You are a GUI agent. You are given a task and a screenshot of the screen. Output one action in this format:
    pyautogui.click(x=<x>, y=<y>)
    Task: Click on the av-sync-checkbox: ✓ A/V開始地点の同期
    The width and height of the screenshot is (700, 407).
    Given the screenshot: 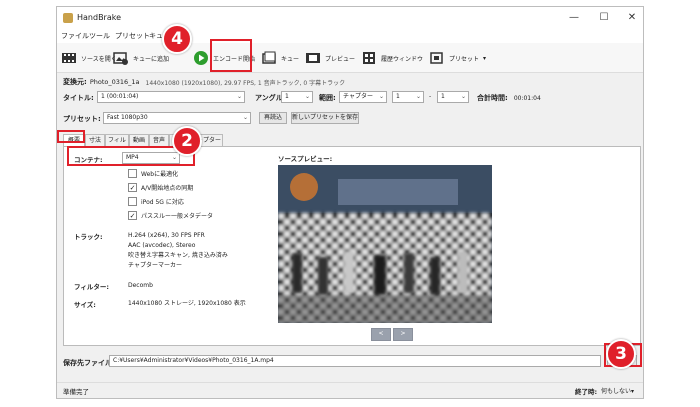 What is the action you would take?
    pyautogui.click(x=160, y=187)
    